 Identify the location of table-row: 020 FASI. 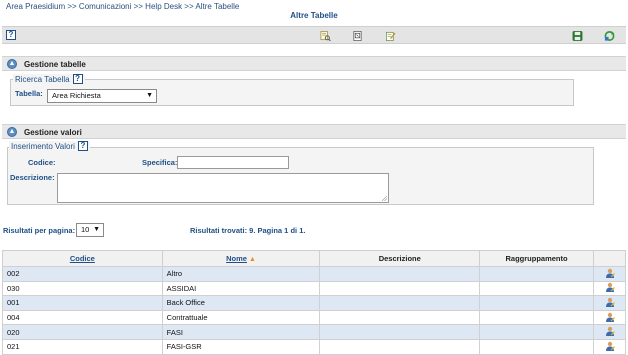
(314, 332).